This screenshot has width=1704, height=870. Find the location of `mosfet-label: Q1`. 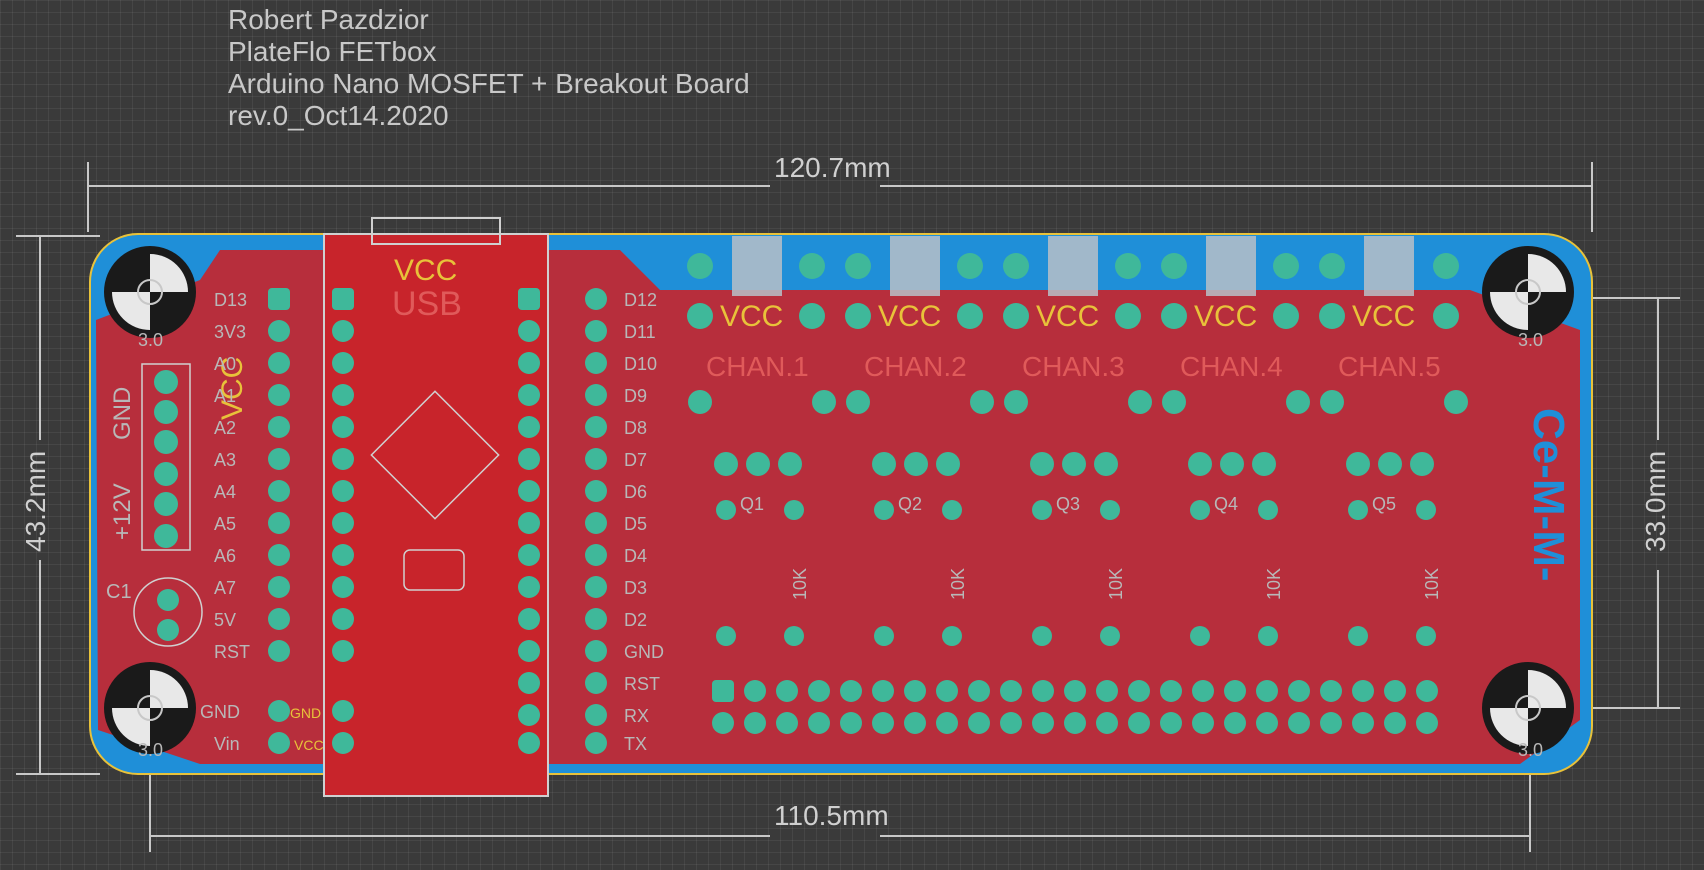

mosfet-label: Q1 is located at coordinates (752, 504).